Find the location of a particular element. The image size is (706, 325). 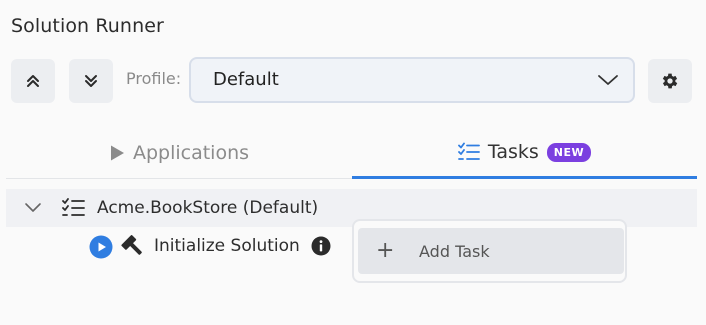

play-triangle-icon is located at coordinates (117, 153).